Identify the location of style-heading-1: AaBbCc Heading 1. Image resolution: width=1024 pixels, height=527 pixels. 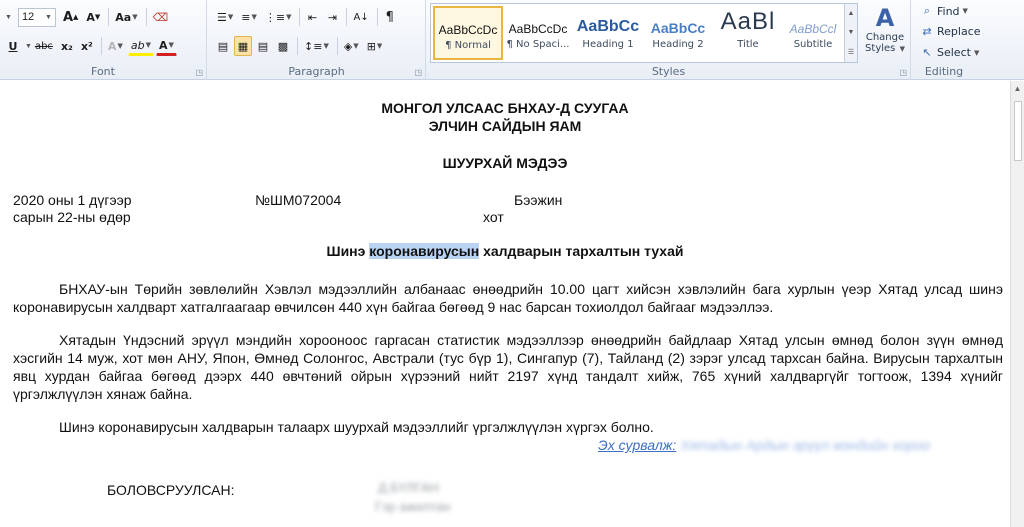
(608, 33).